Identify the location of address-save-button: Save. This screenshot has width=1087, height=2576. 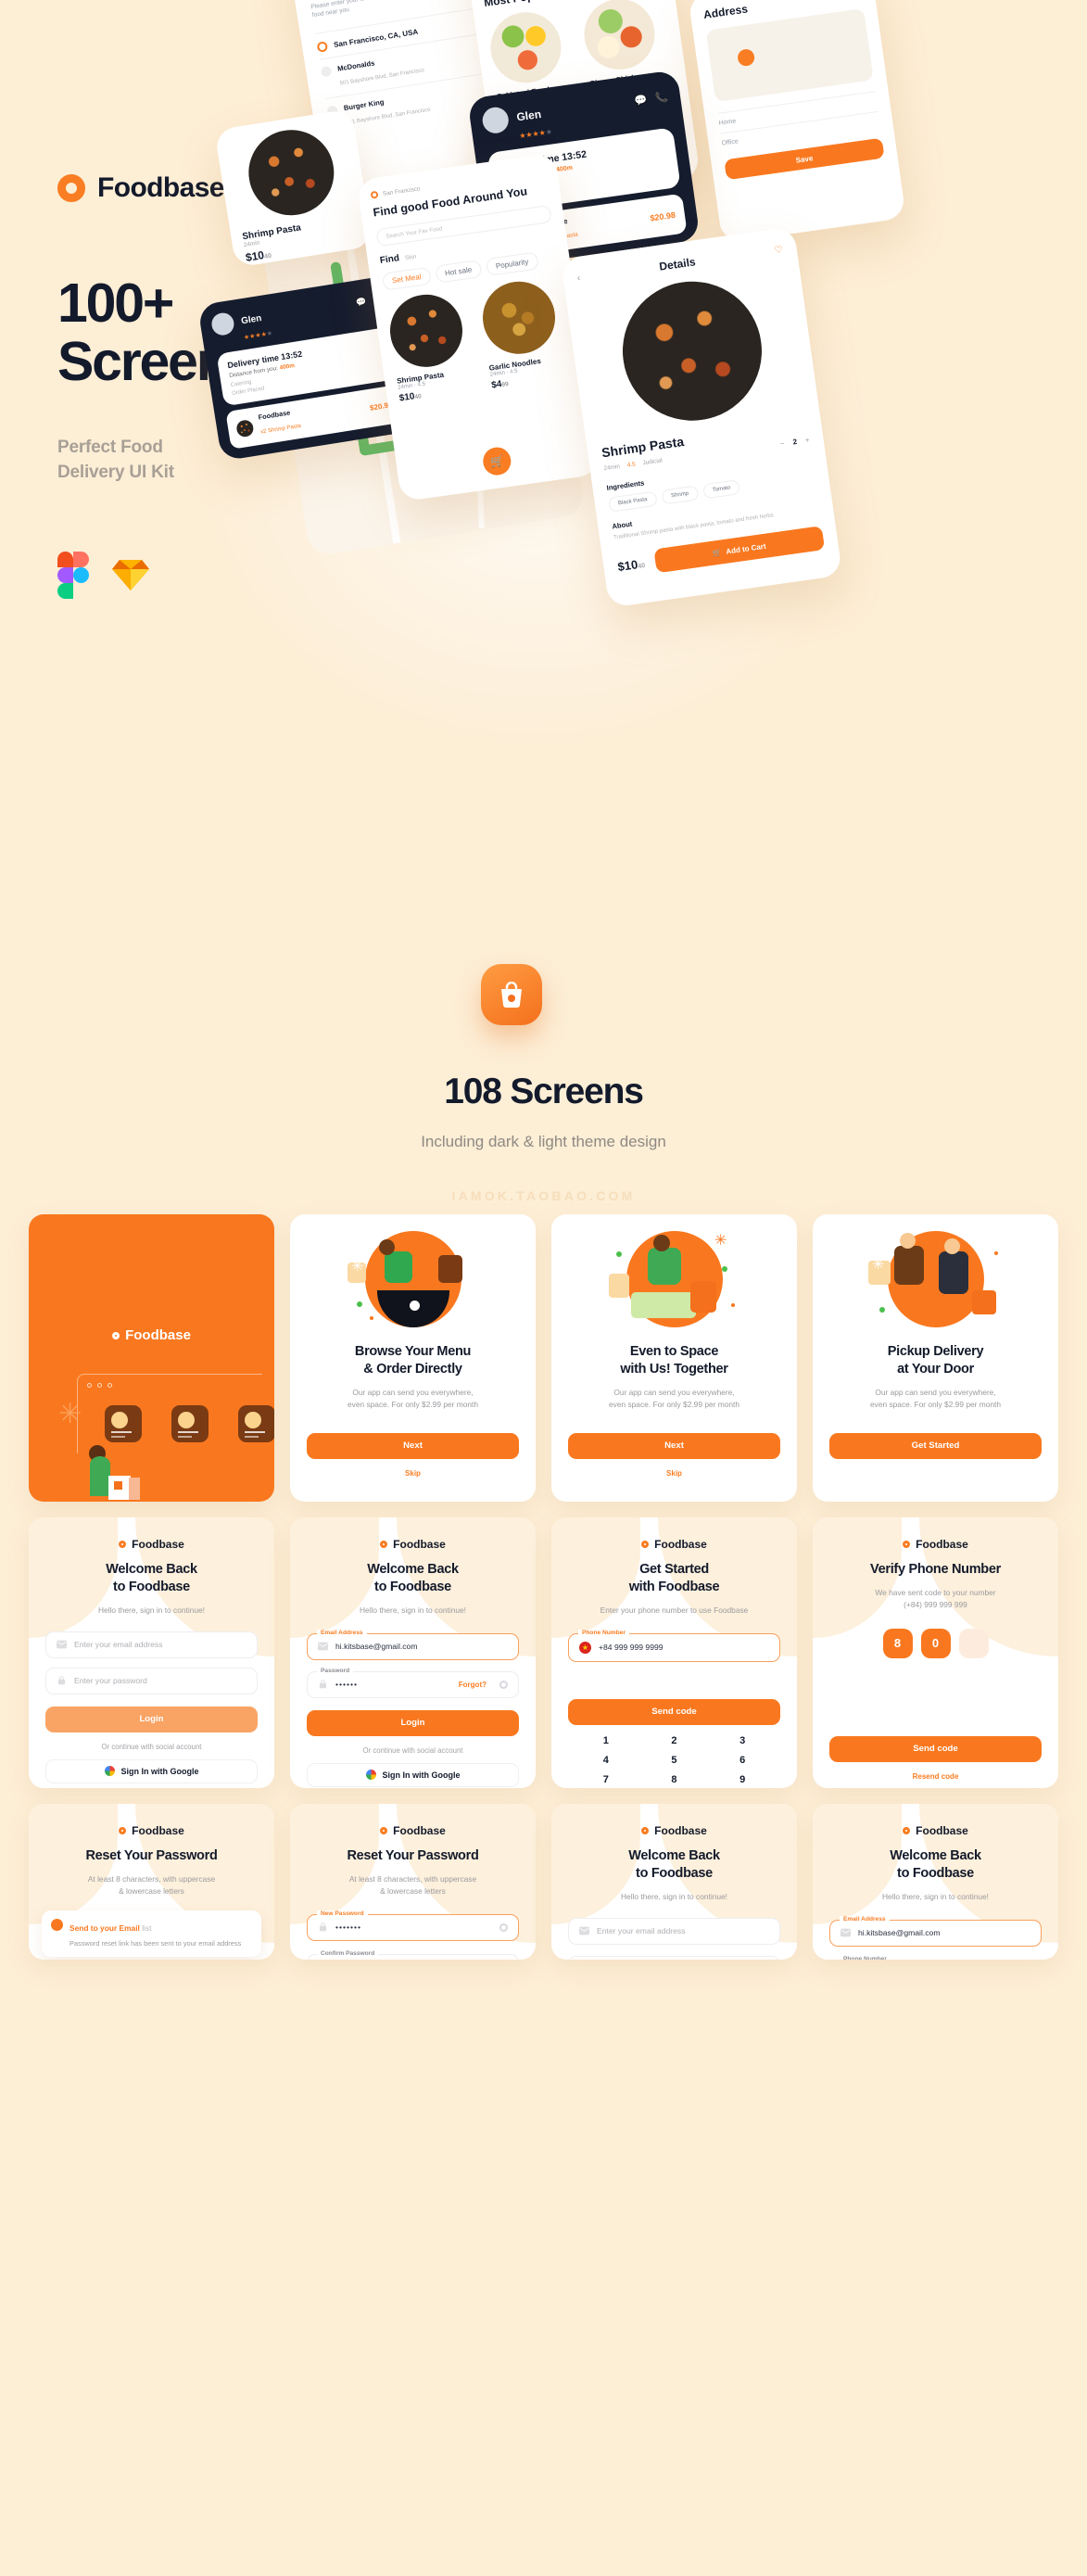
(804, 159).